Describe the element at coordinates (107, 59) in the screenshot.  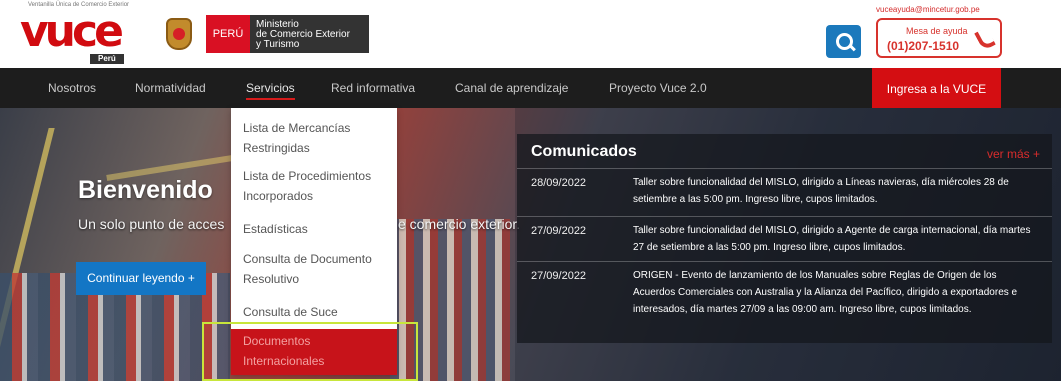
I see `vuce-logo-country: Perú` at that location.